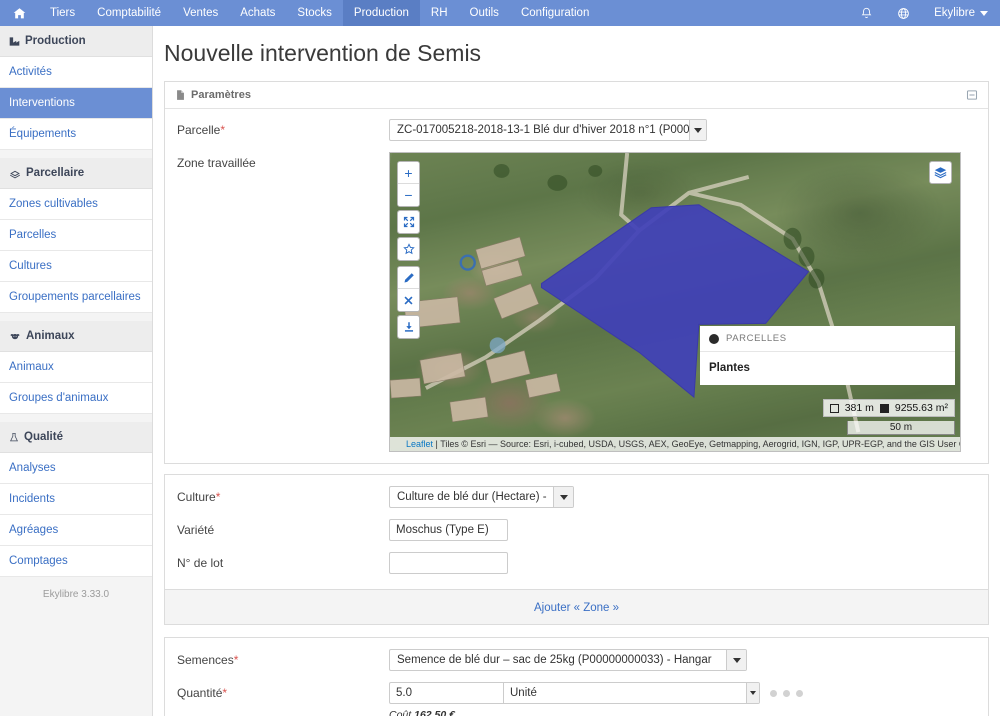  I want to click on sidebar-section-label: Animaux, so click(50, 336).